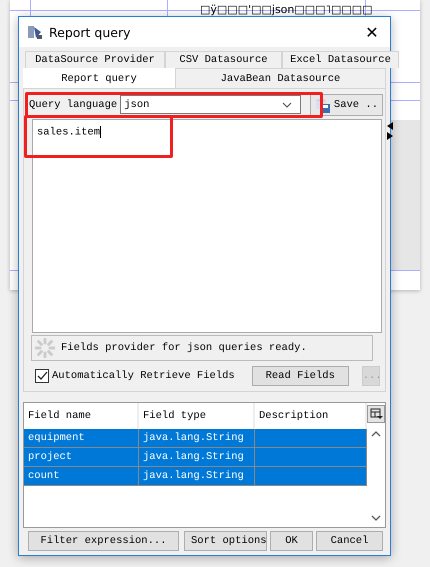 The width and height of the screenshot is (430, 567). I want to click on chevron-down-icon, so click(287, 105).